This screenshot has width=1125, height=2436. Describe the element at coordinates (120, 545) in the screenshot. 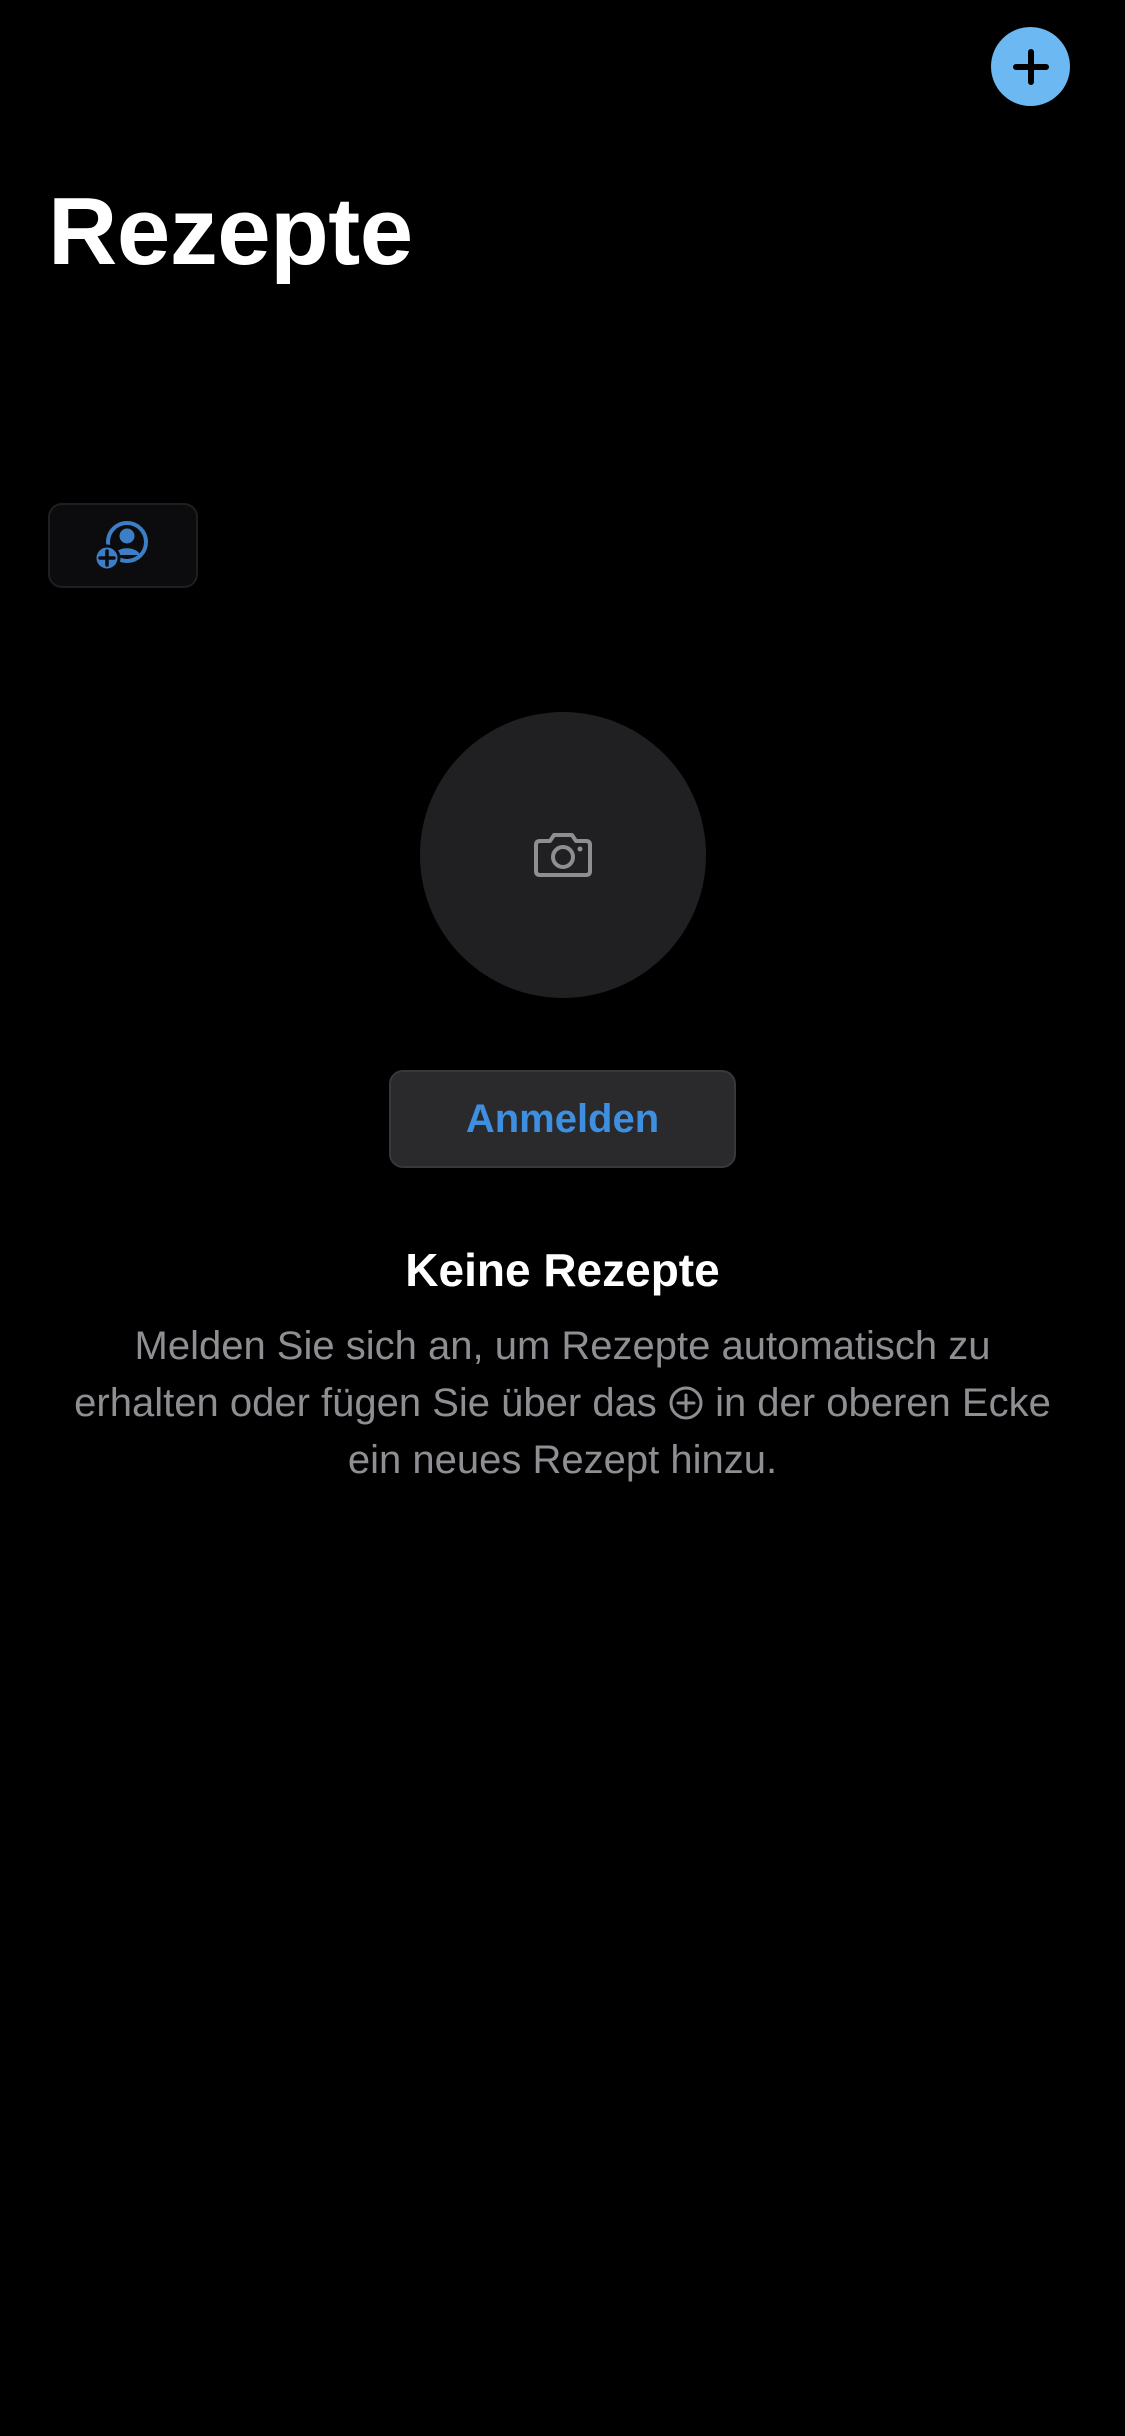

I see `person-add-icon` at that location.